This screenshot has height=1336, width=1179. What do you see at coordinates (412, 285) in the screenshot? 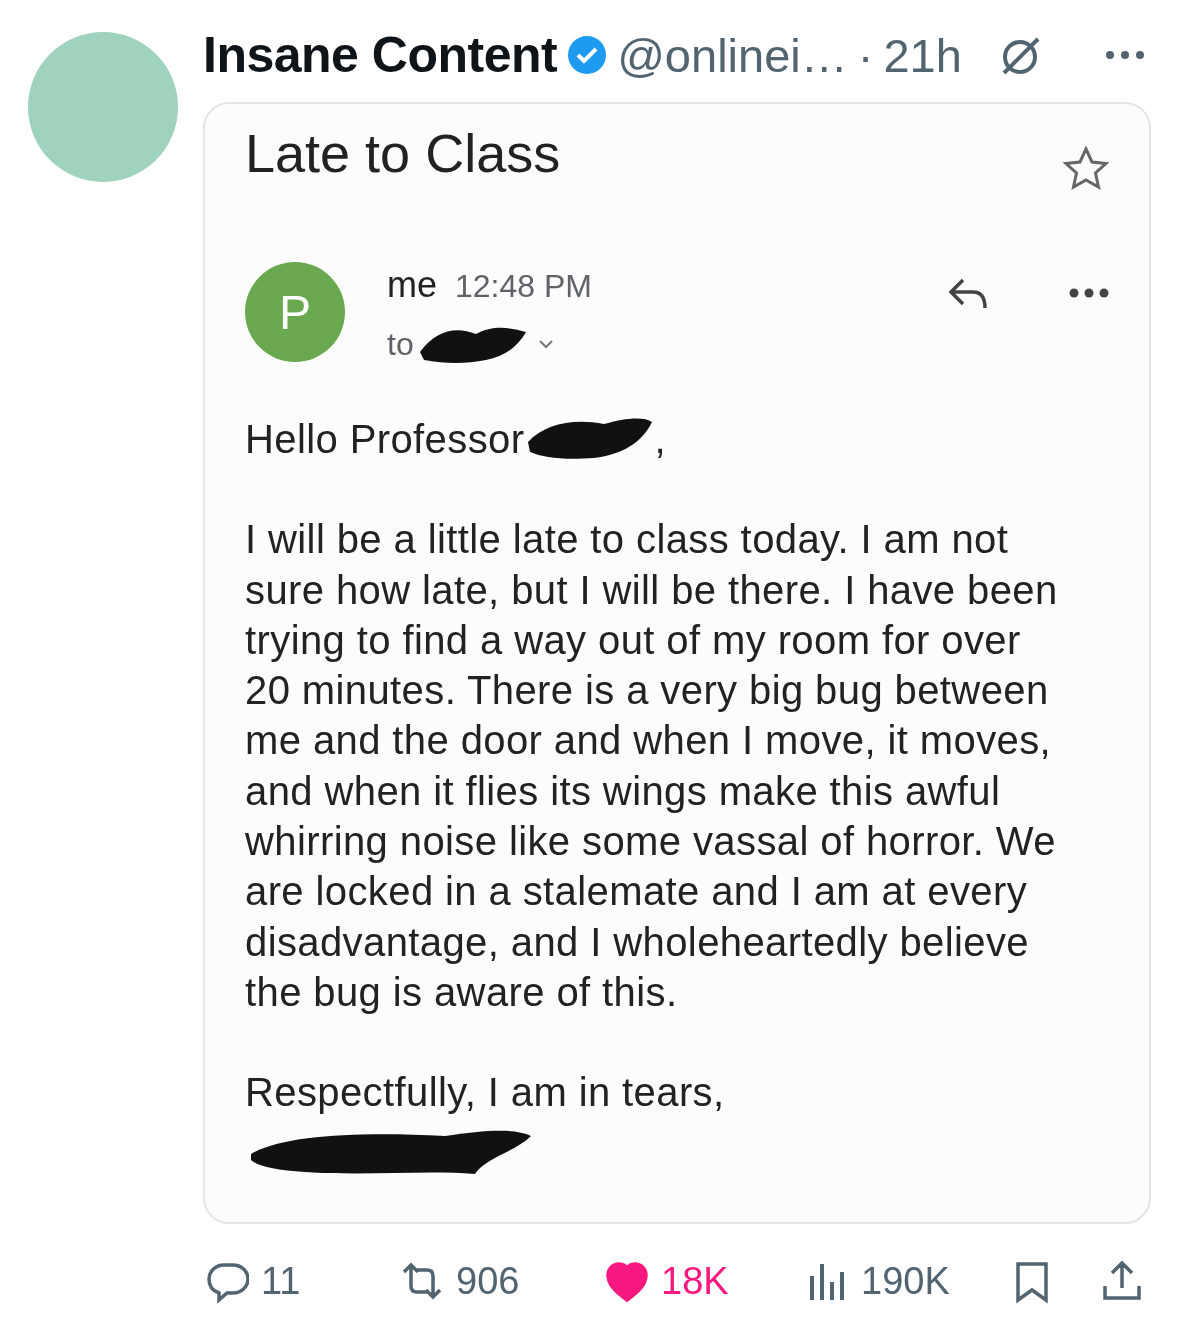
I see `sender-name: me` at bounding box center [412, 285].